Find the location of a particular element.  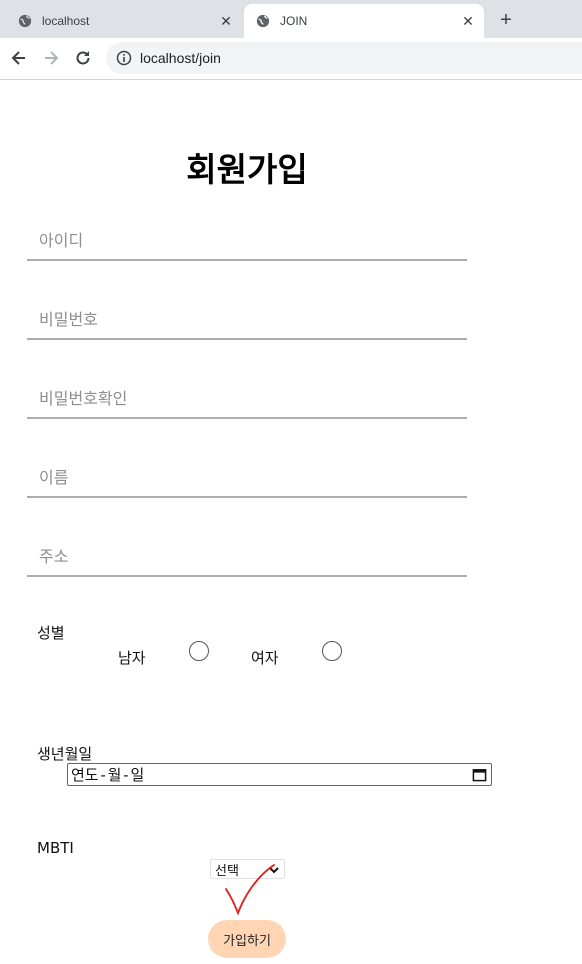

red-checkmark-annotation is located at coordinates (250, 890).